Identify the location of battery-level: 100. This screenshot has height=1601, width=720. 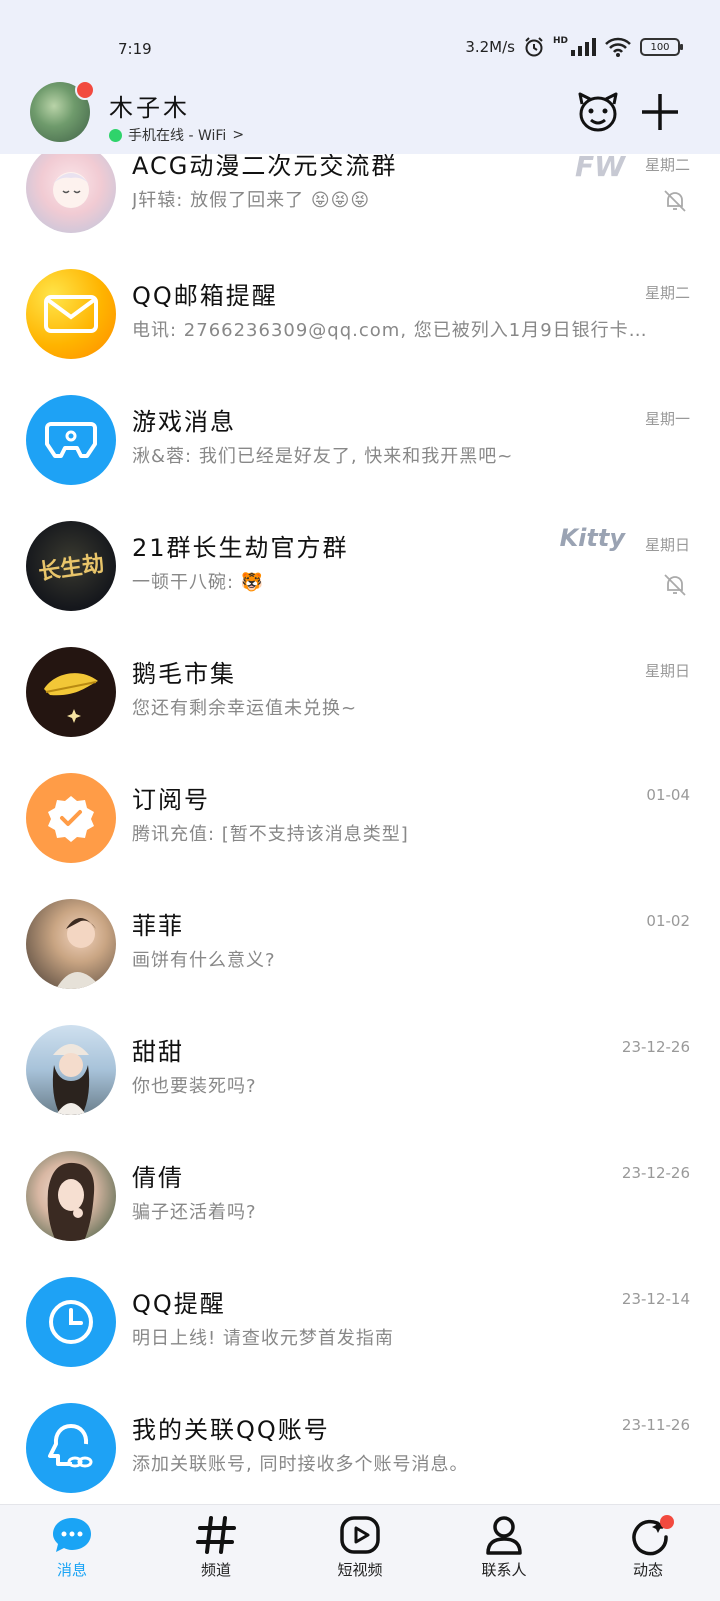
(660, 47).